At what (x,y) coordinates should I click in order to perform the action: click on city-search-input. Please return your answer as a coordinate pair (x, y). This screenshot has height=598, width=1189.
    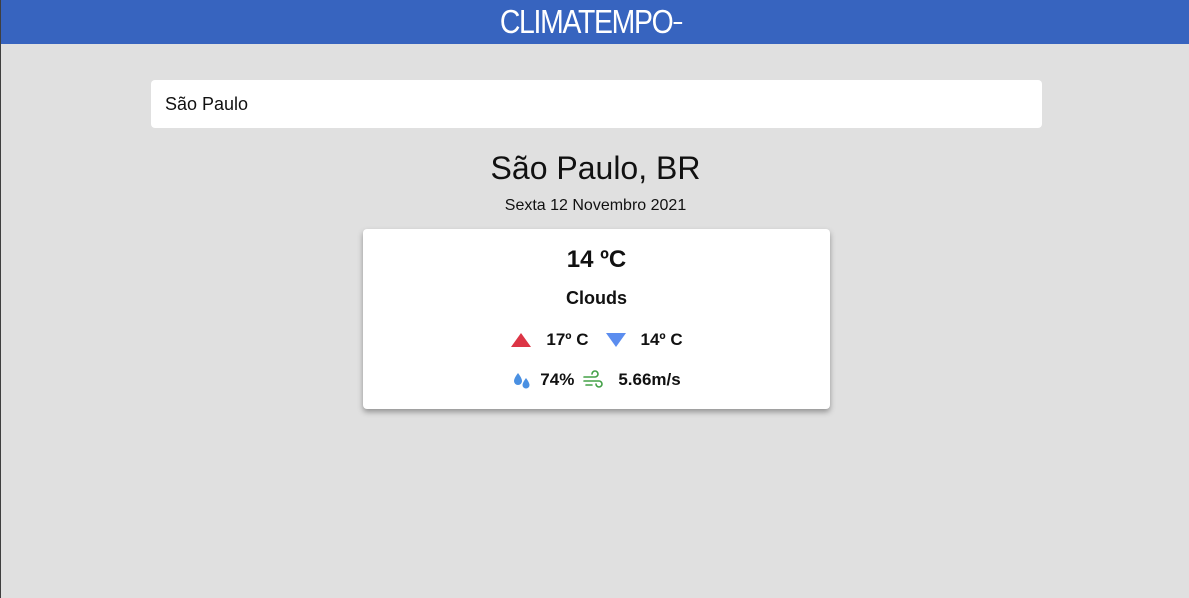
    Looking at the image, I should click on (596, 104).